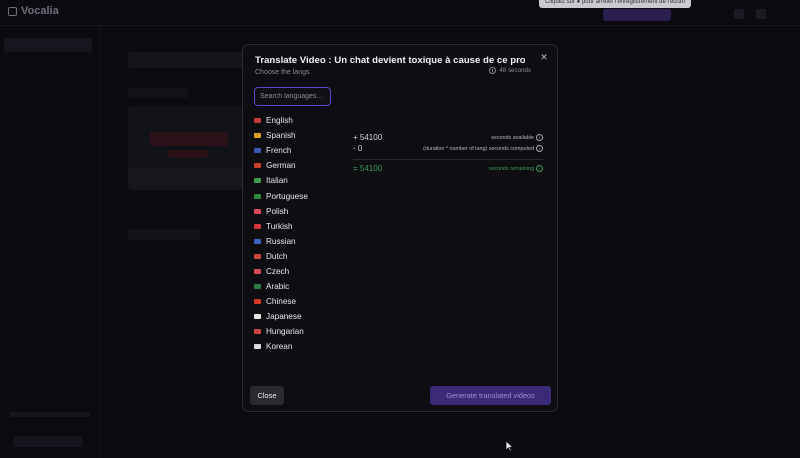  What do you see at coordinates (358, 148) in the screenshot?
I see `computed-value: - 0` at bounding box center [358, 148].